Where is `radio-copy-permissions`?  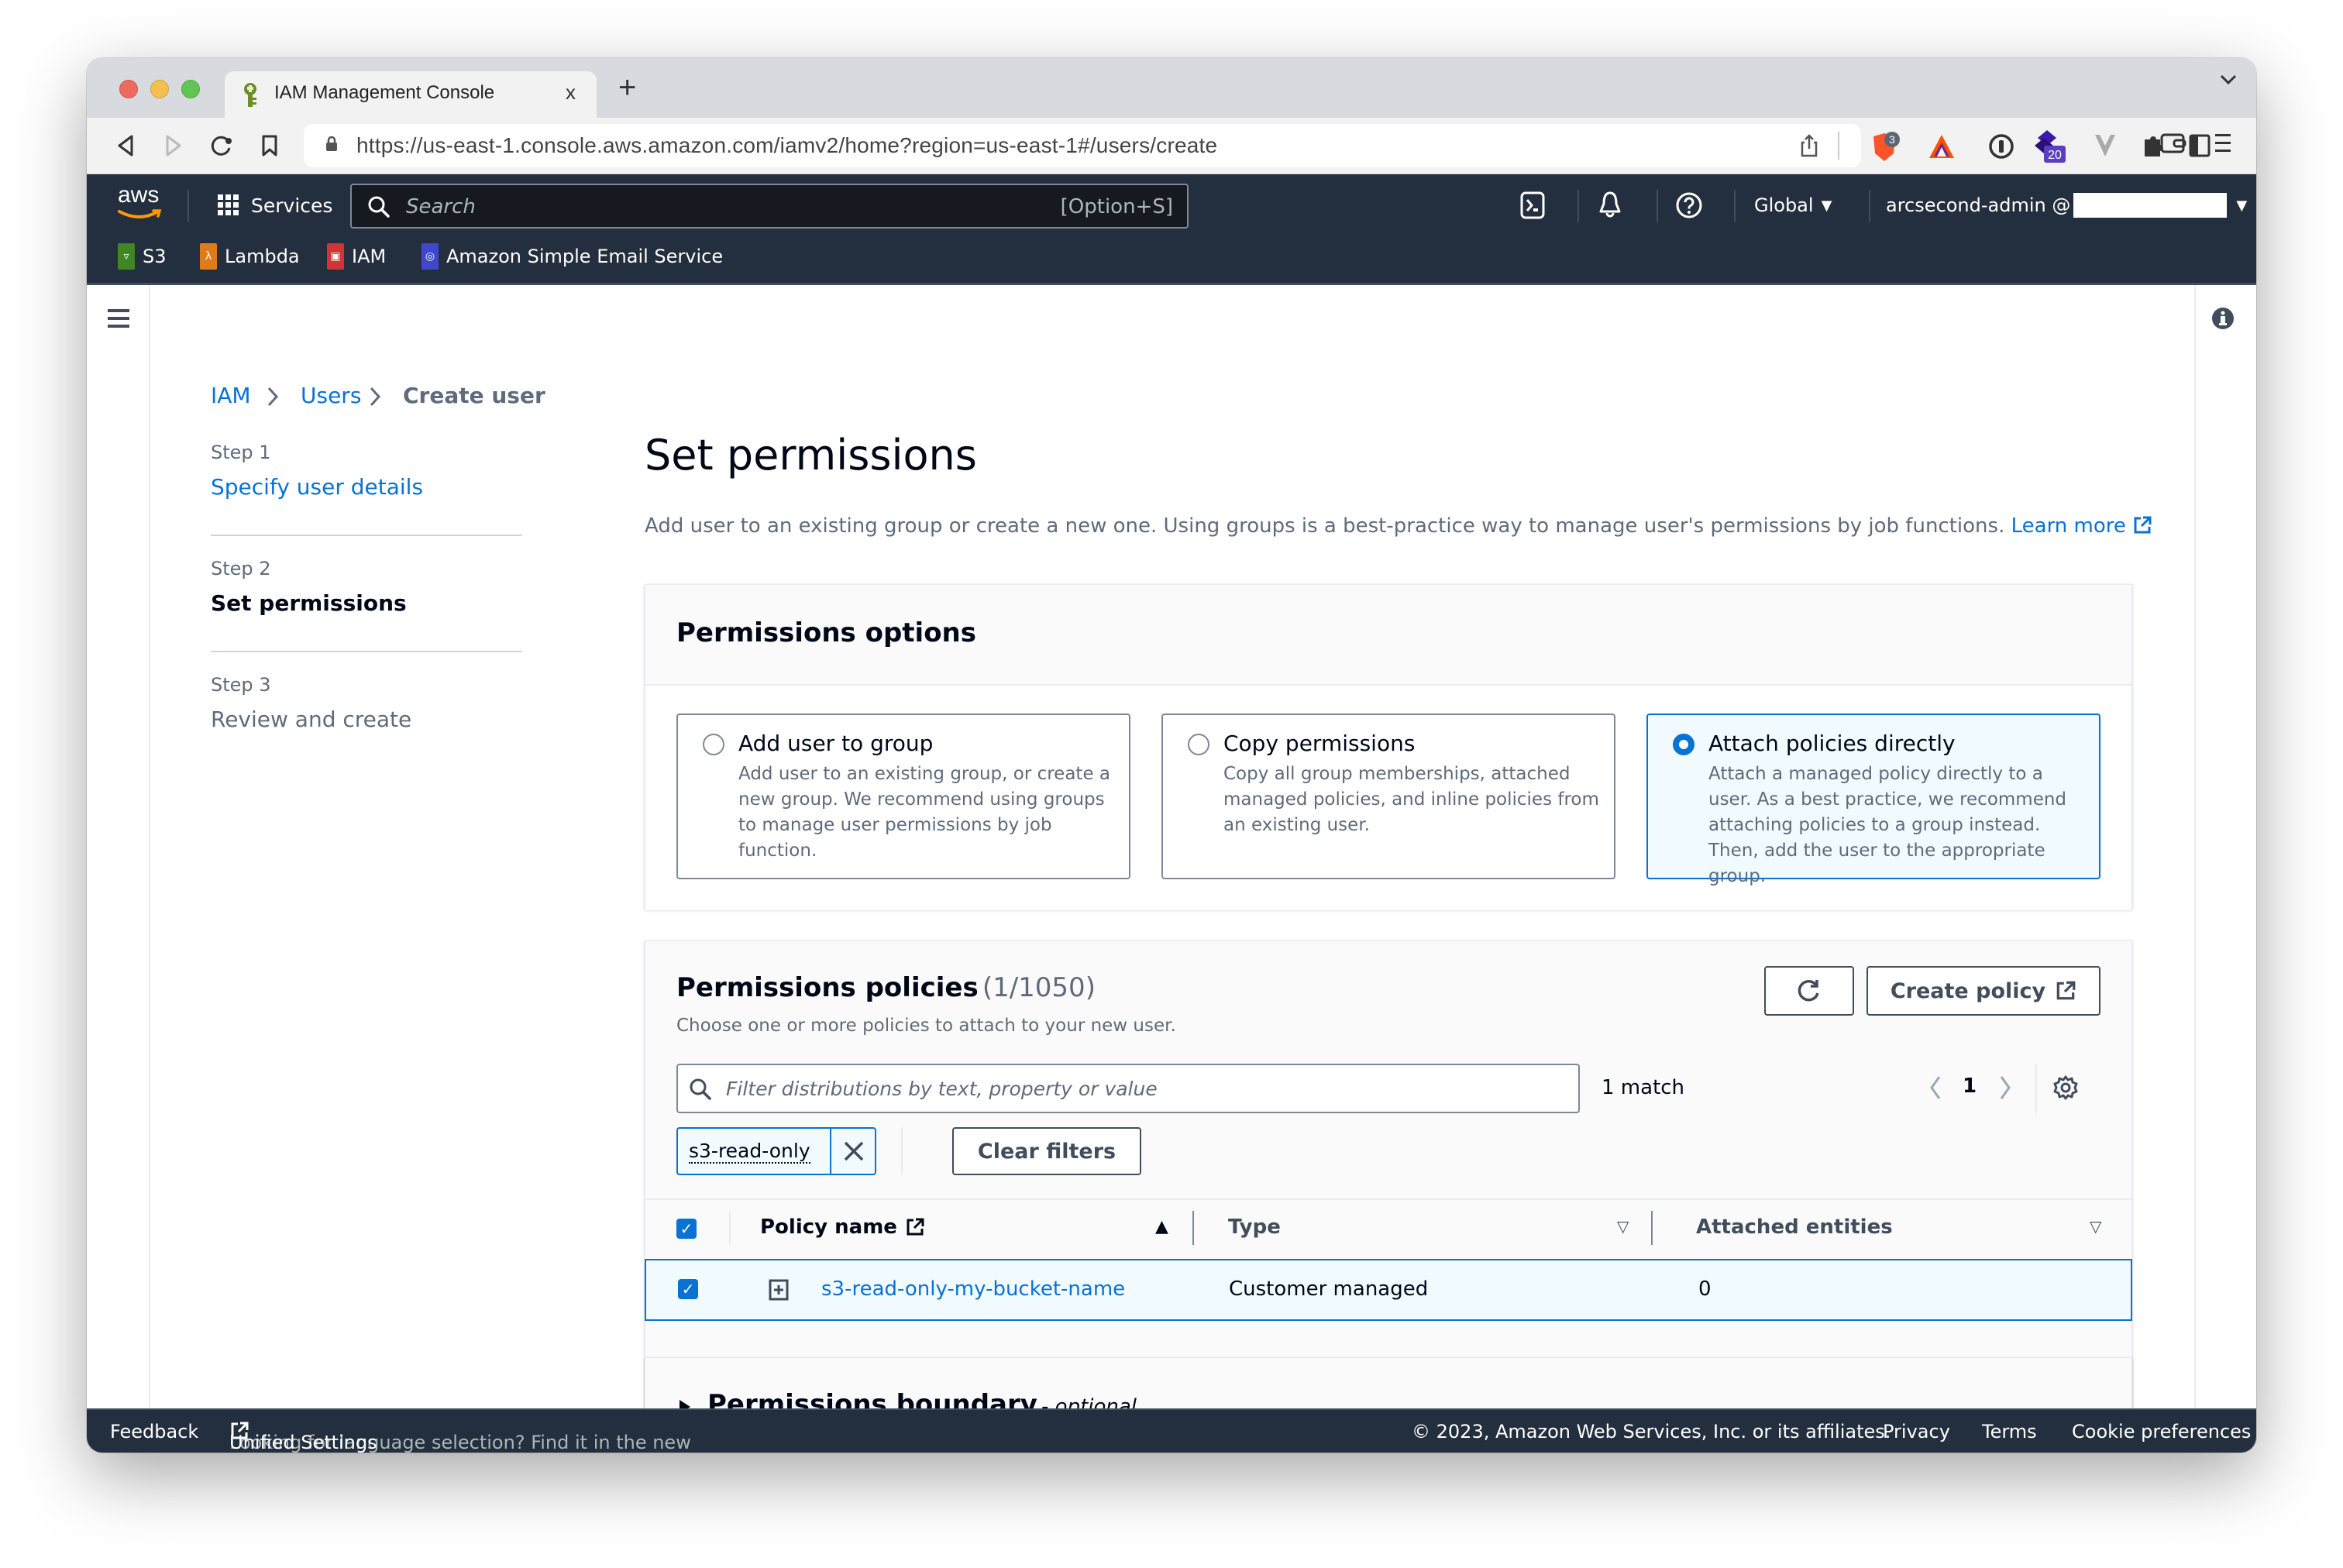 radio-copy-permissions is located at coordinates (1198, 744).